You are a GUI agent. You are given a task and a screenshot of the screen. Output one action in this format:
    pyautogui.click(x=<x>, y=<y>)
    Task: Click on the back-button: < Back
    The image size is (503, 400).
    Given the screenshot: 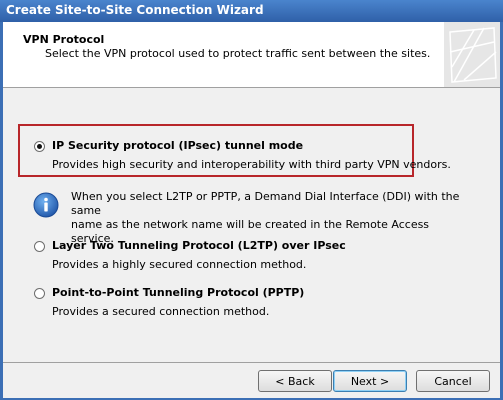 What is the action you would take?
    pyautogui.click(x=295, y=381)
    